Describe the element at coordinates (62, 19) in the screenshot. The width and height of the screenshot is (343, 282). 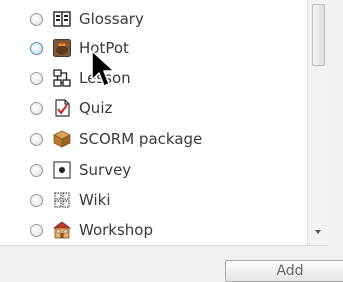
I see `glossary-icon` at that location.